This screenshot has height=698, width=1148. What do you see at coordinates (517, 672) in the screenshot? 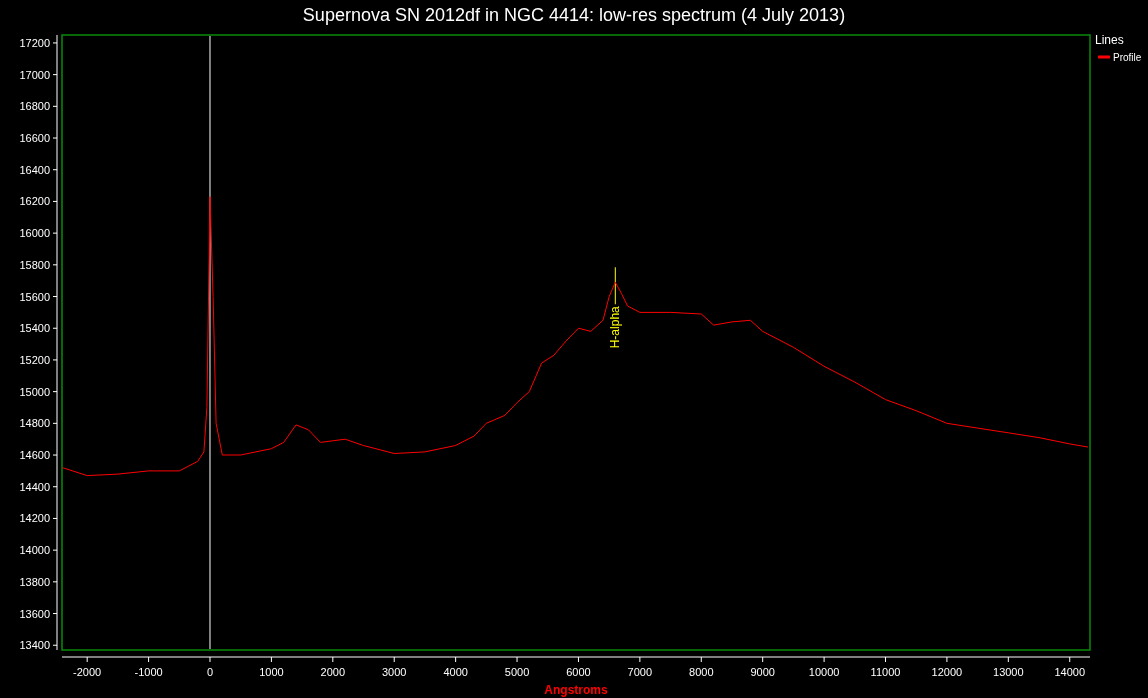
I see `x-tick-label: 5000` at bounding box center [517, 672].